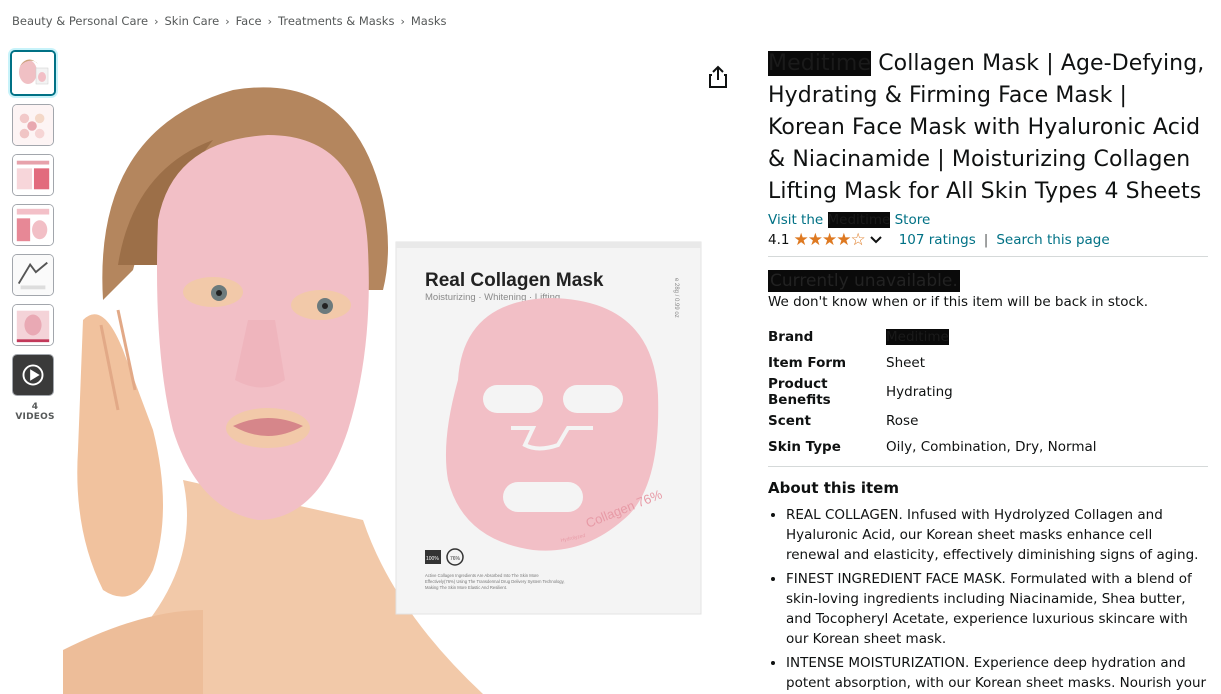  Describe the element at coordinates (249, 21) in the screenshot. I see `breadcrumb-item-face: Face` at that location.